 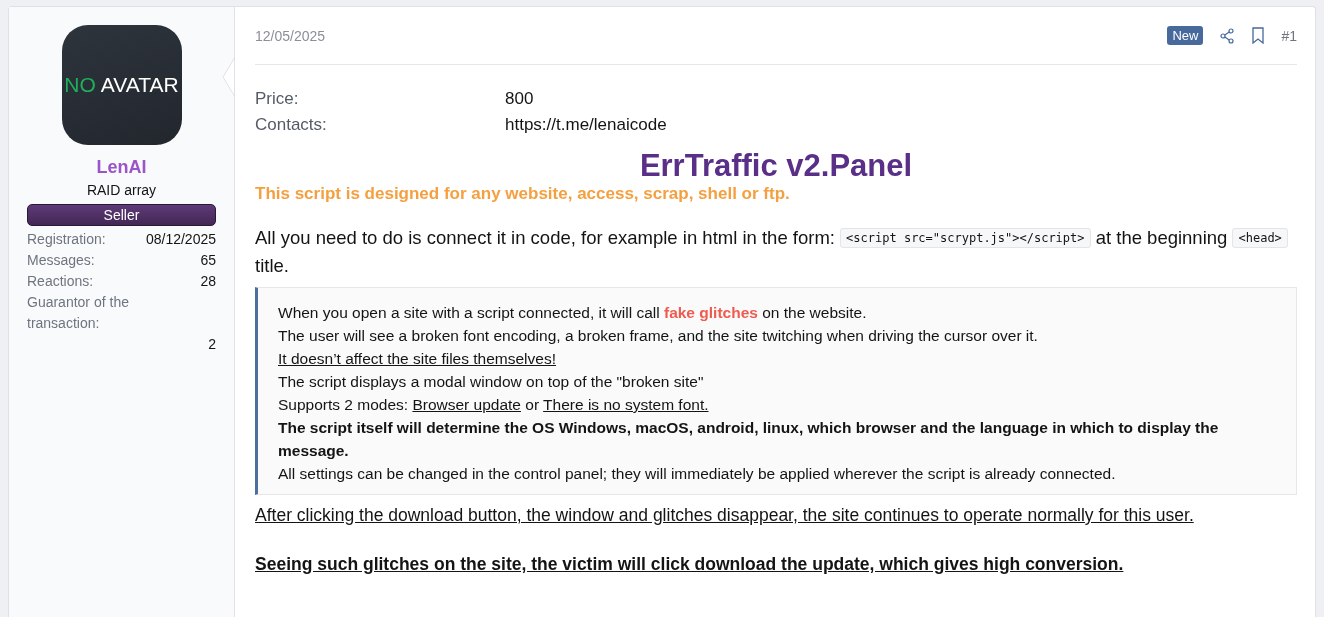 What do you see at coordinates (749, 439) in the screenshot?
I see `quote-line: The script itself will determine the OS Windows, macOS, android, linux, which browser and the language in which to display the message.` at bounding box center [749, 439].